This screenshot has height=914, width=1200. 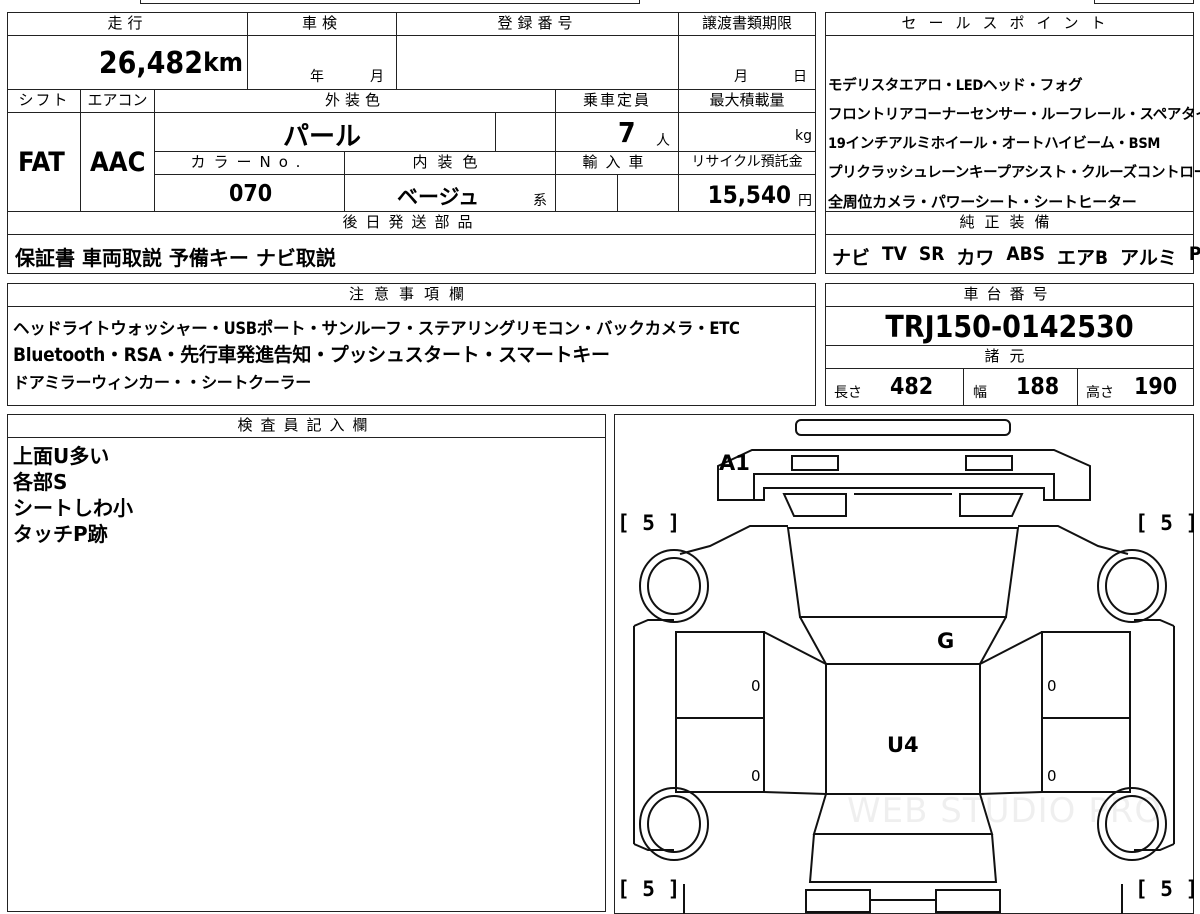 I want to click on interior-cell: ベージュ 系, so click(x=450, y=193).